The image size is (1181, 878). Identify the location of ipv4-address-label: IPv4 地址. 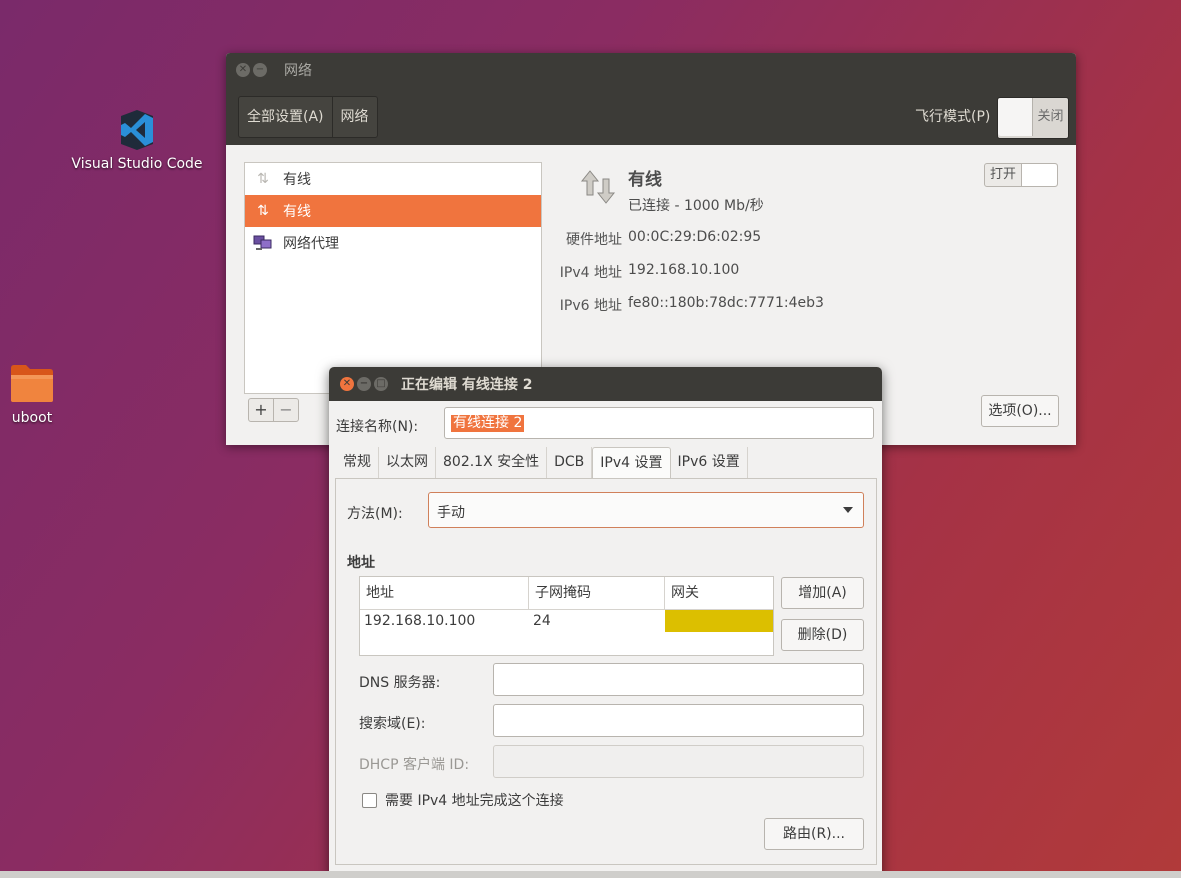
(590, 273).